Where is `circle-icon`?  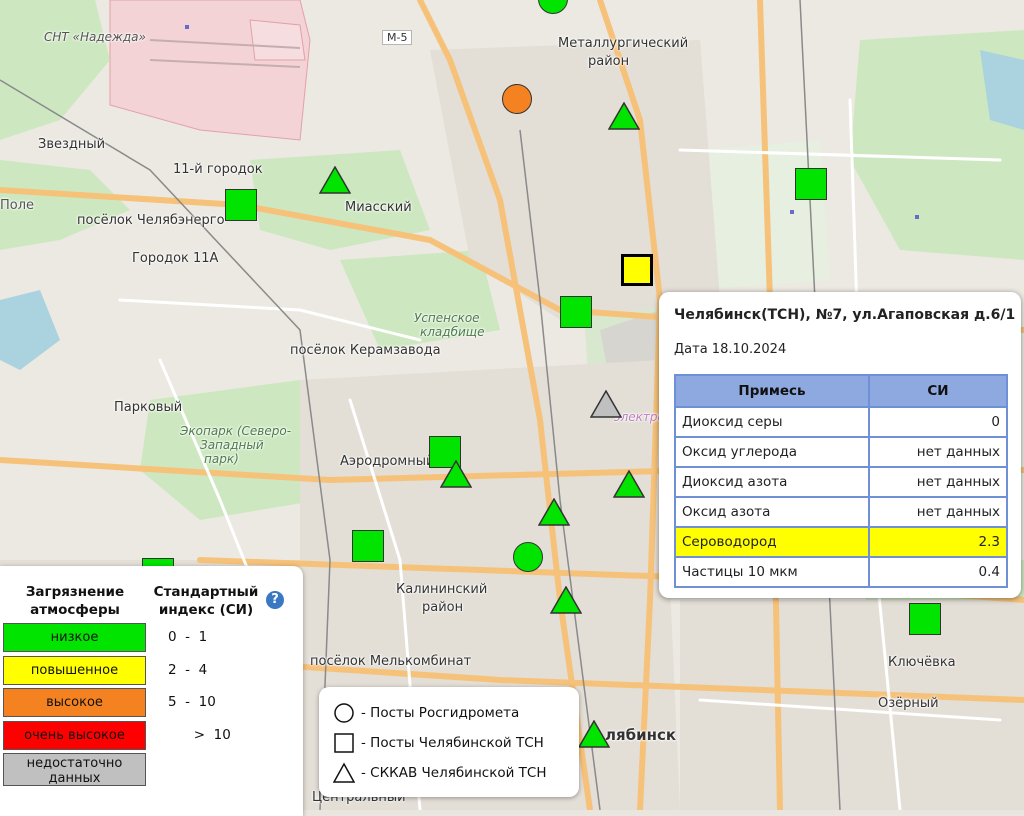 circle-icon is located at coordinates (344, 713).